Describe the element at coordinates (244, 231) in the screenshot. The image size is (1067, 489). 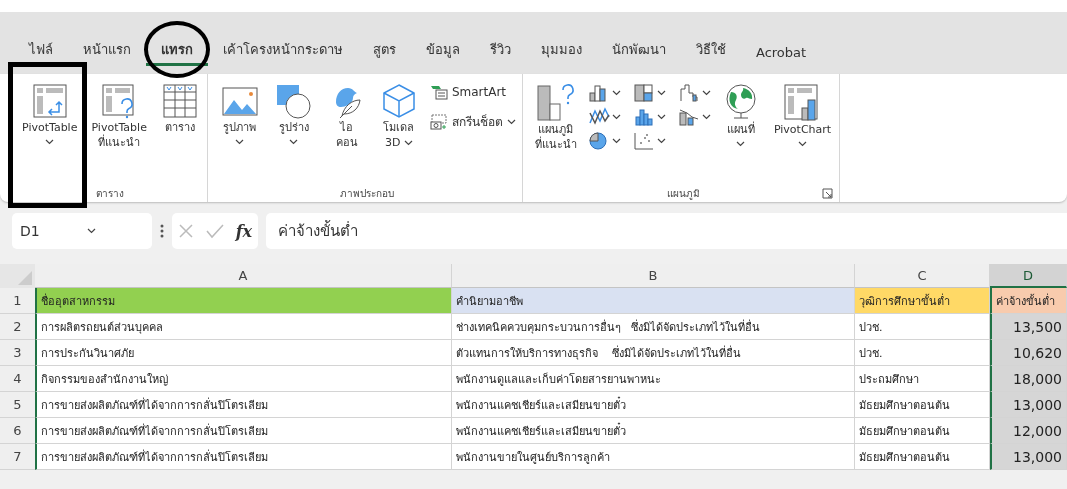
I see `insert-function-button: fx` at that location.